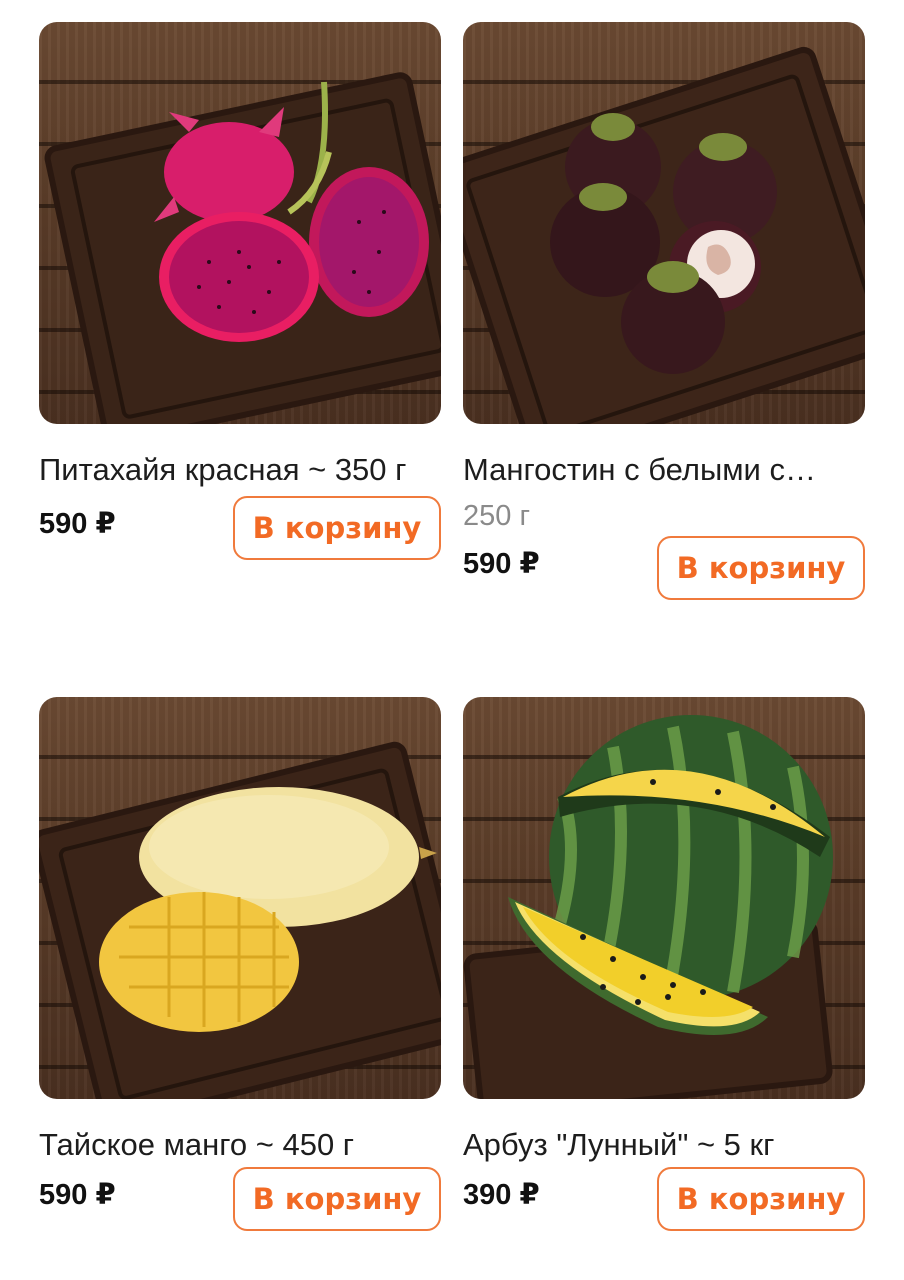 Image resolution: width=904 pixels, height=1280 pixels. I want to click on product-image-dragon-fruit, so click(240, 223).